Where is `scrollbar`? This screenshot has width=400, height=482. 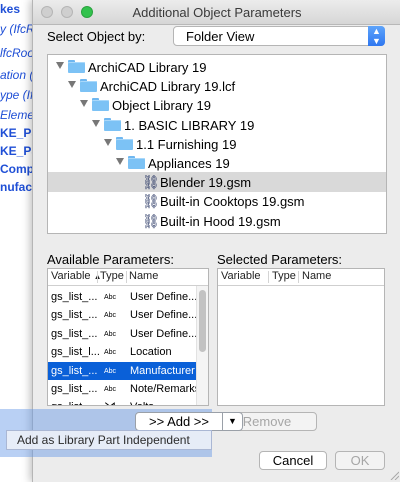
scrollbar is located at coordinates (202, 345).